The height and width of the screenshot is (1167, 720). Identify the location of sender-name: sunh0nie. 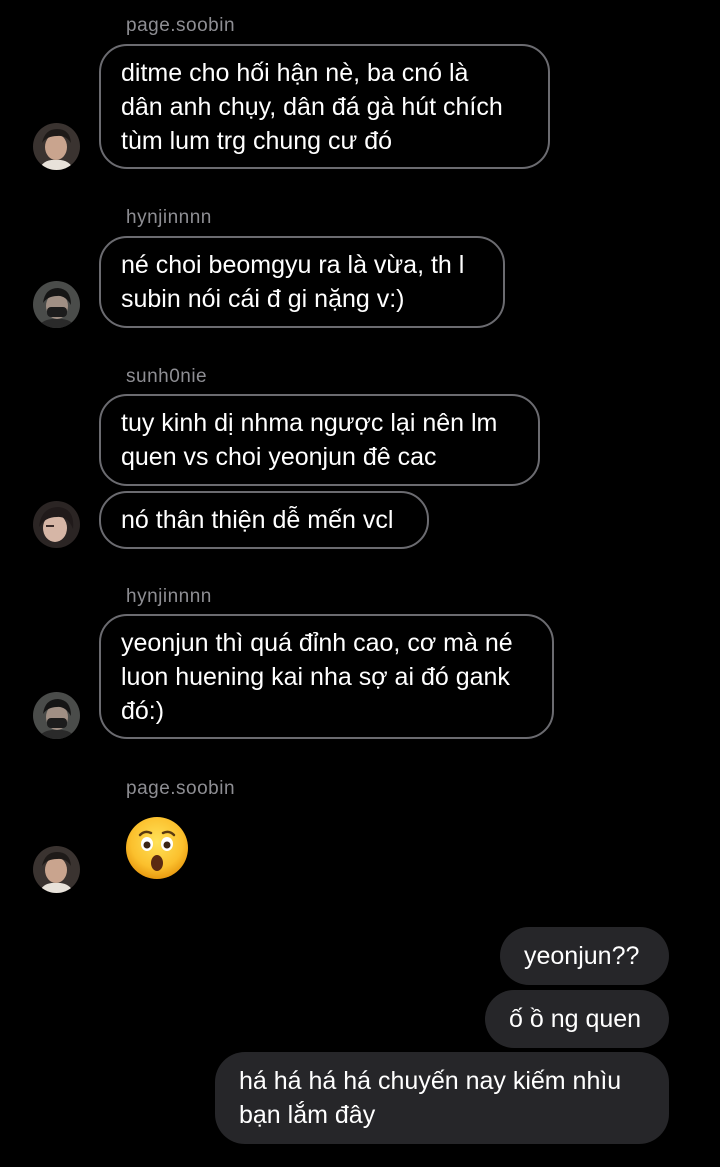
(167, 376).